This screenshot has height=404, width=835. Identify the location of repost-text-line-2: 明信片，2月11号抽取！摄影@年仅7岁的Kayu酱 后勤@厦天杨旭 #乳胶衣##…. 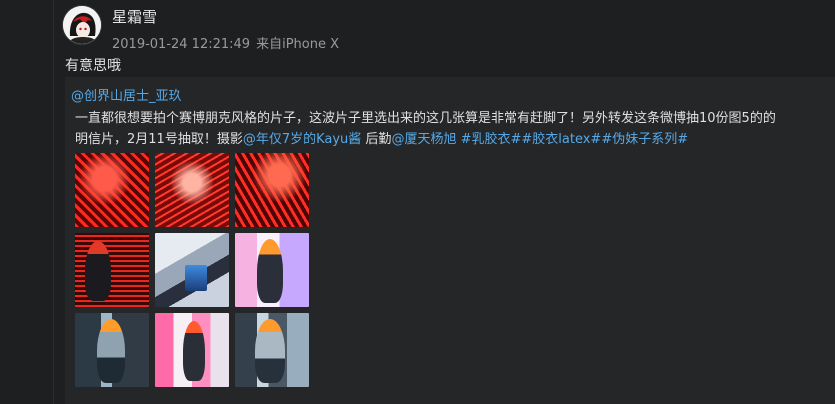
(453, 139).